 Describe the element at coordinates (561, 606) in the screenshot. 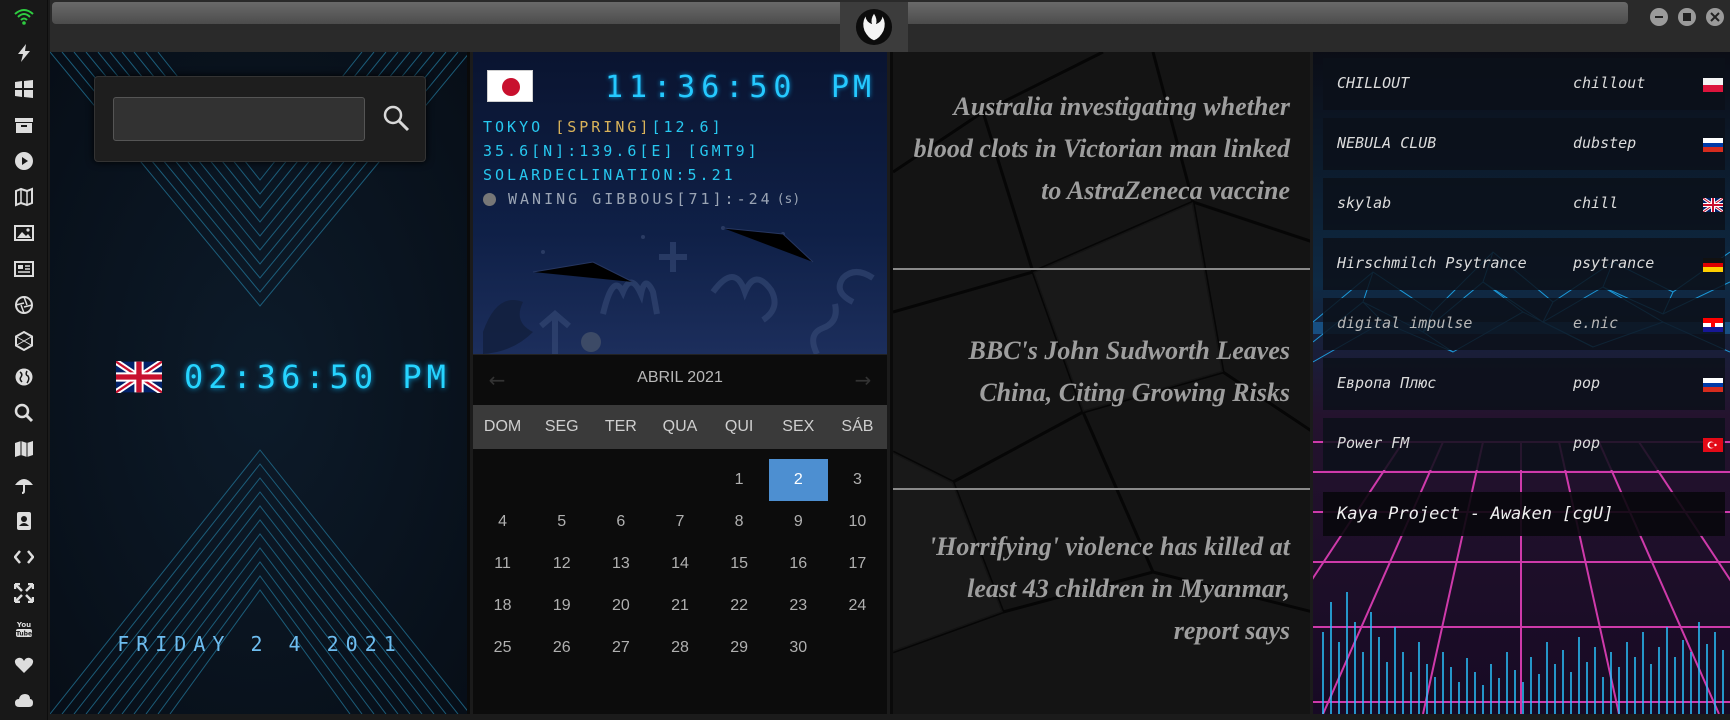

I see `calendar-day: 19` at that location.